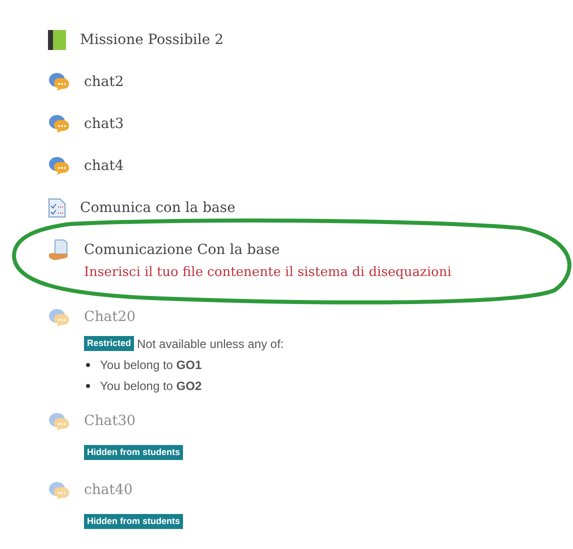 This screenshot has height=549, width=573. Describe the element at coordinates (210, 344) in the screenshot. I see `restriction-text: Not available unless any of:` at that location.